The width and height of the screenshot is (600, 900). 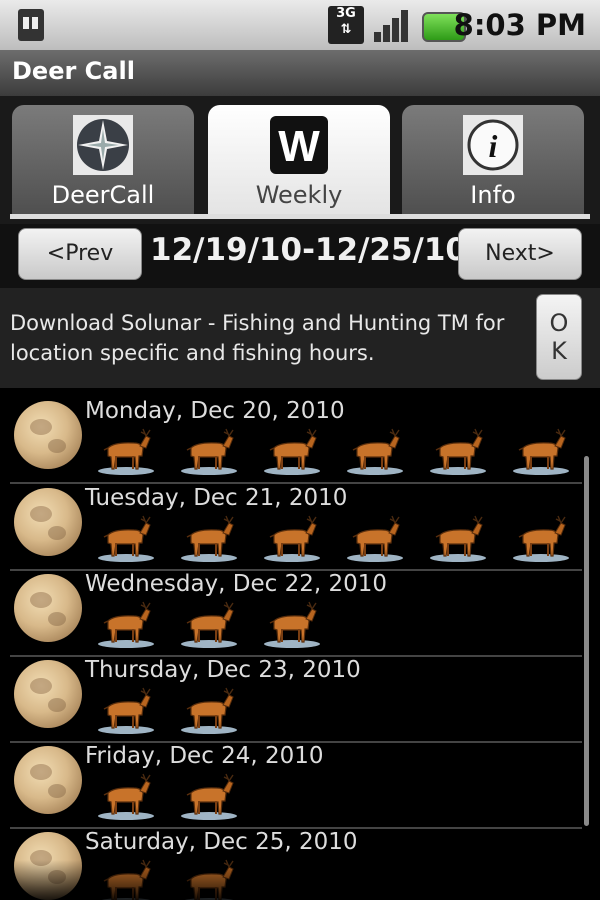 I want to click on week-navigation: <Prev 12/19/10-12/25/10 Next>, so click(x=300, y=256).